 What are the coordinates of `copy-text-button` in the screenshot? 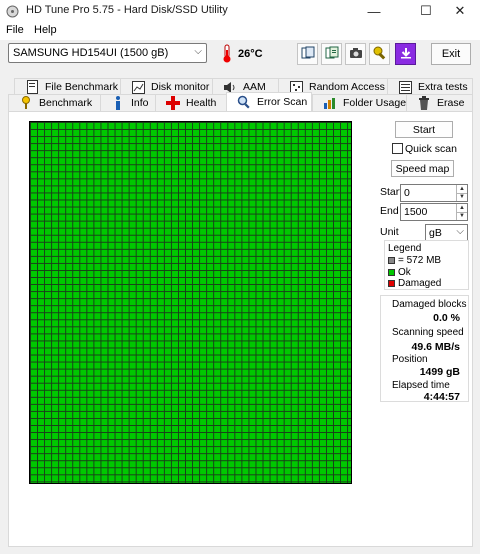 It's located at (331, 54).